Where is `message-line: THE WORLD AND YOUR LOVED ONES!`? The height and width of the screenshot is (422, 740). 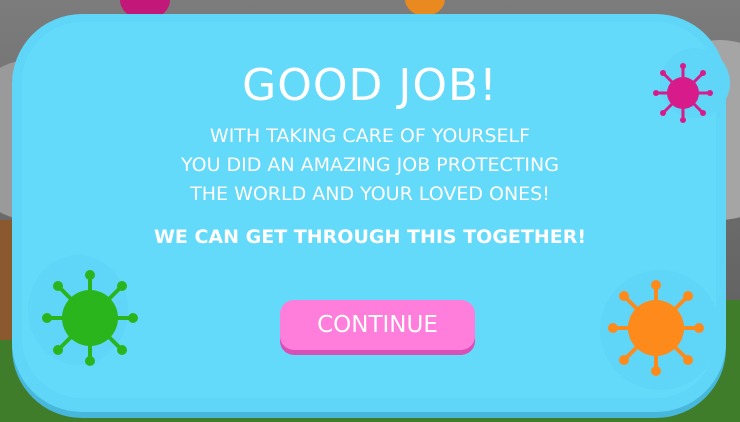 message-line: THE WORLD AND YOUR LOVED ONES! is located at coordinates (370, 194).